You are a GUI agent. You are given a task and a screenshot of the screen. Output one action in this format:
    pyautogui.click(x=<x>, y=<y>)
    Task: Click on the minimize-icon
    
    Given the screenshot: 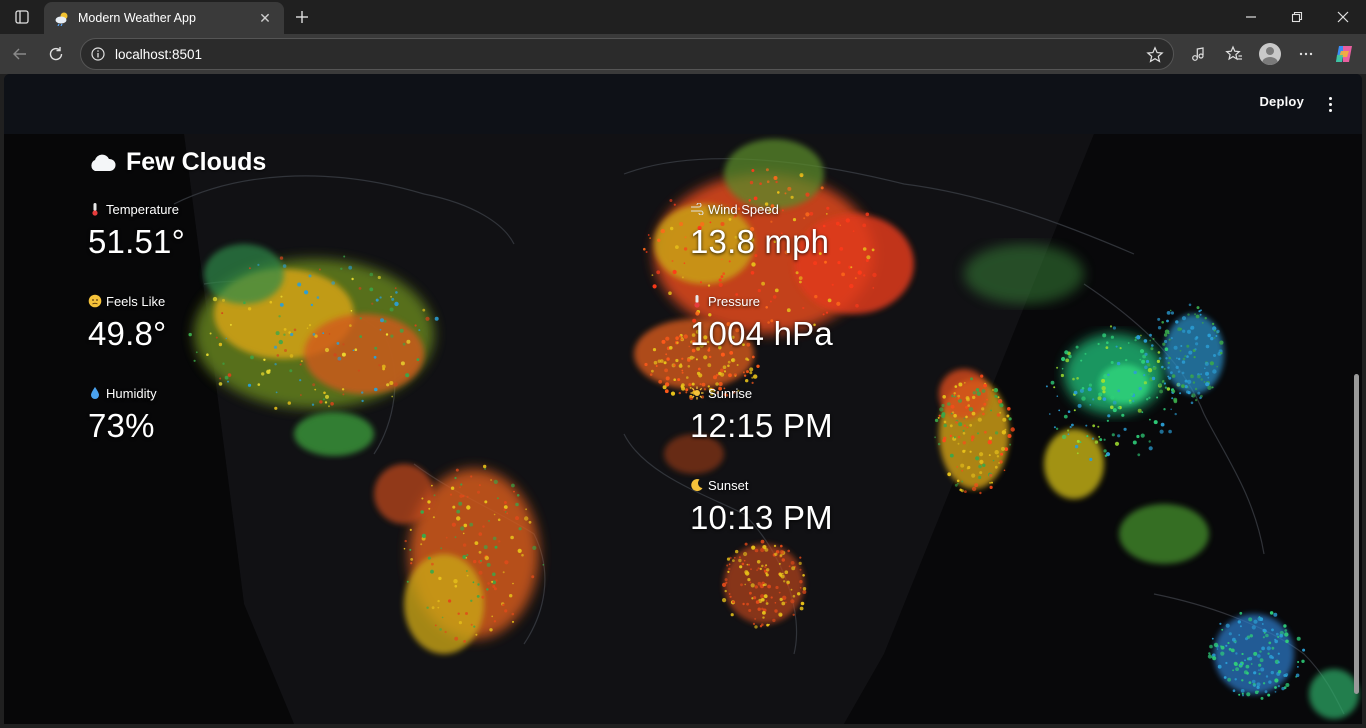 What is the action you would take?
    pyautogui.click(x=1251, y=17)
    